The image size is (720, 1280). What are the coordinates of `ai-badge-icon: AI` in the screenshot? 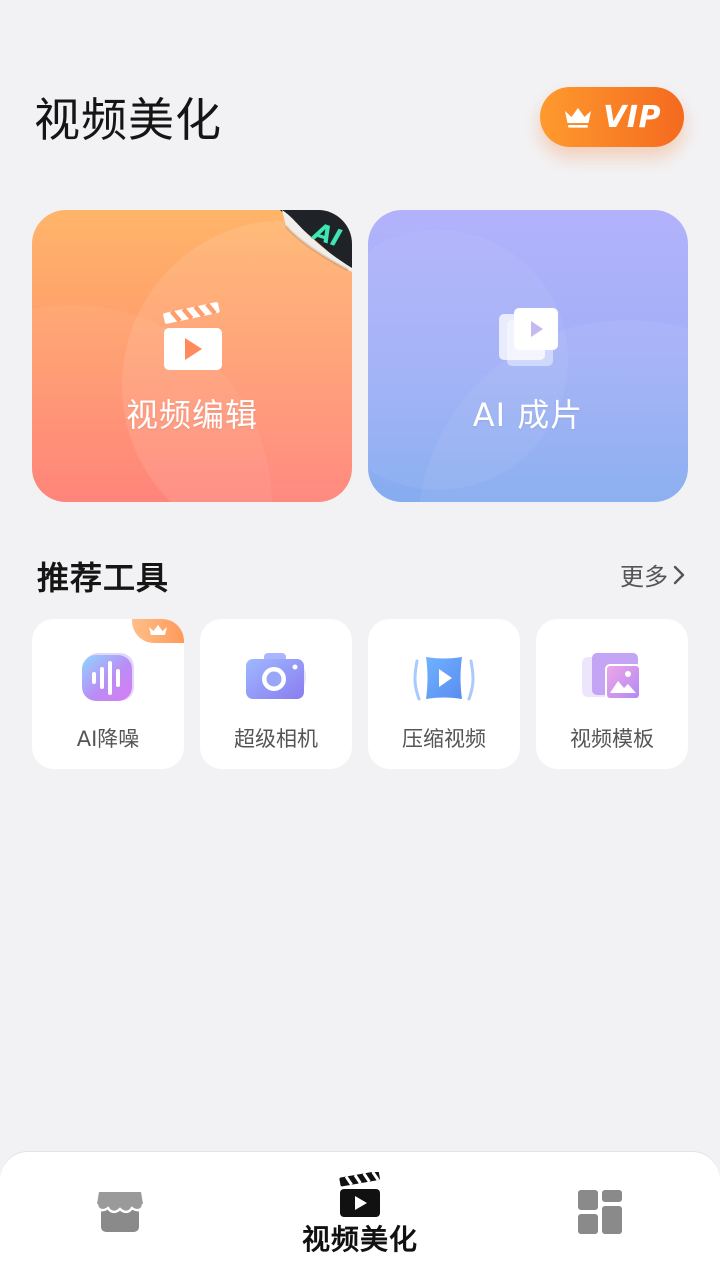 It's located at (316, 241).